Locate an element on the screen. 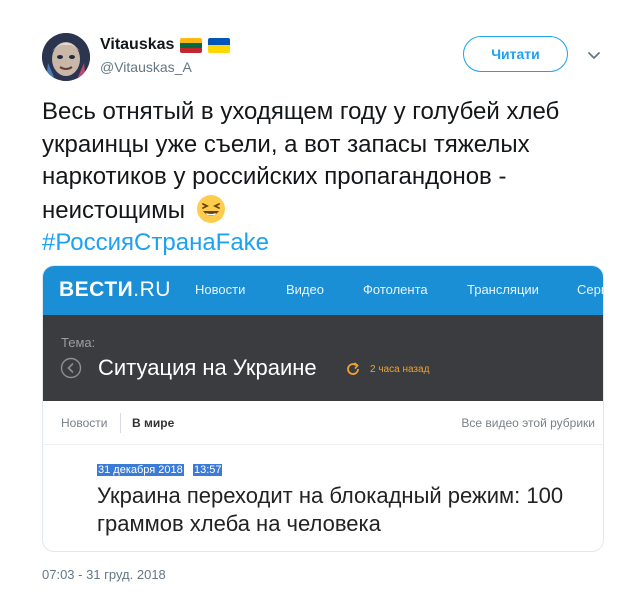  follow-button: Читати is located at coordinates (515, 54).